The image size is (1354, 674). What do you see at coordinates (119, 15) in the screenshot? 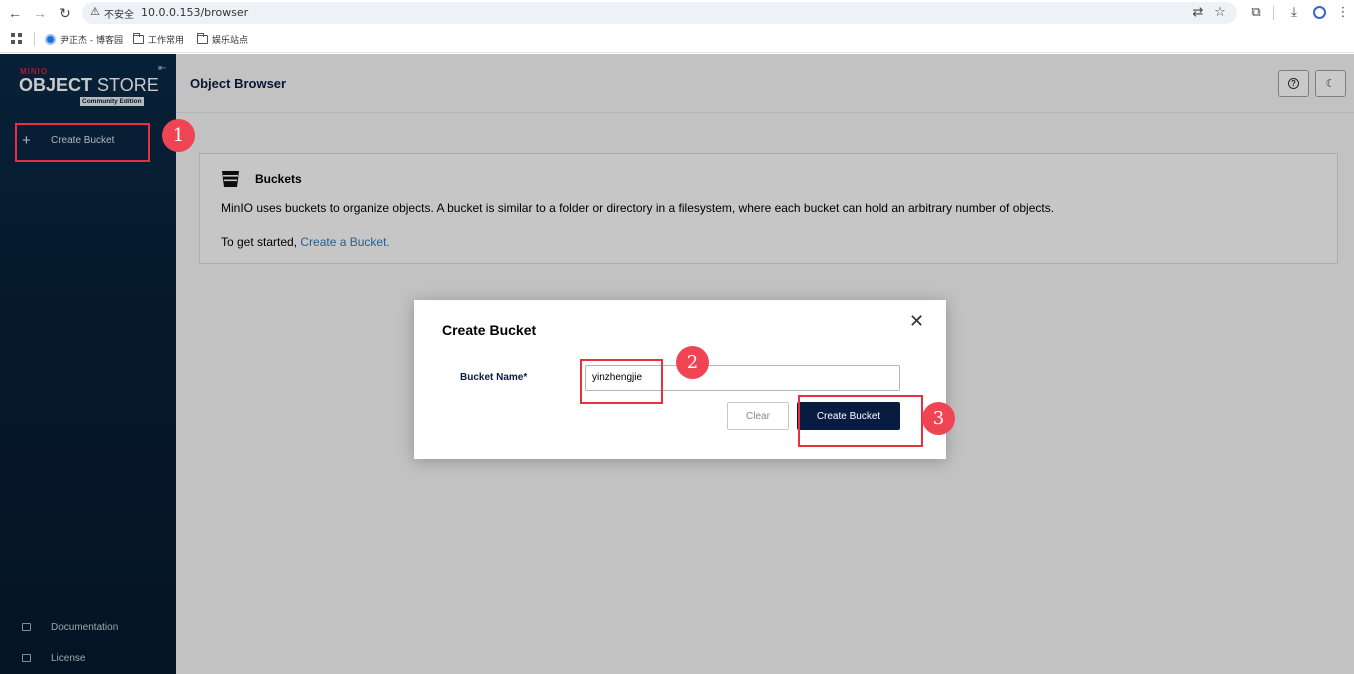
I see `insecure-label: 不安全` at bounding box center [119, 15].